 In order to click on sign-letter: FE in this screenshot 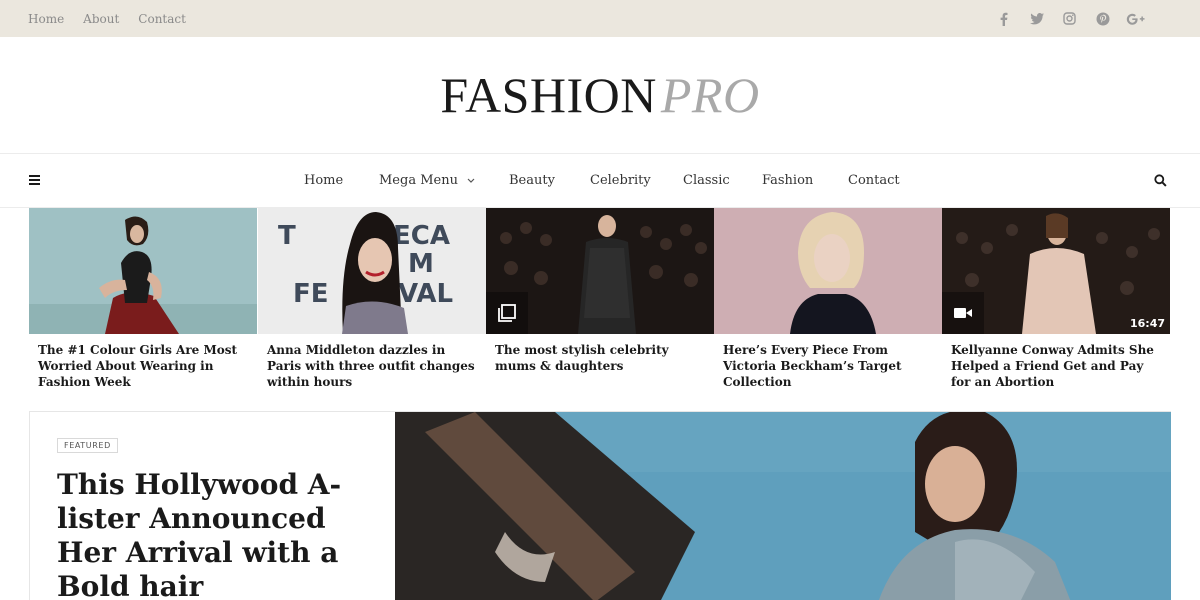, I will do `click(311, 294)`.